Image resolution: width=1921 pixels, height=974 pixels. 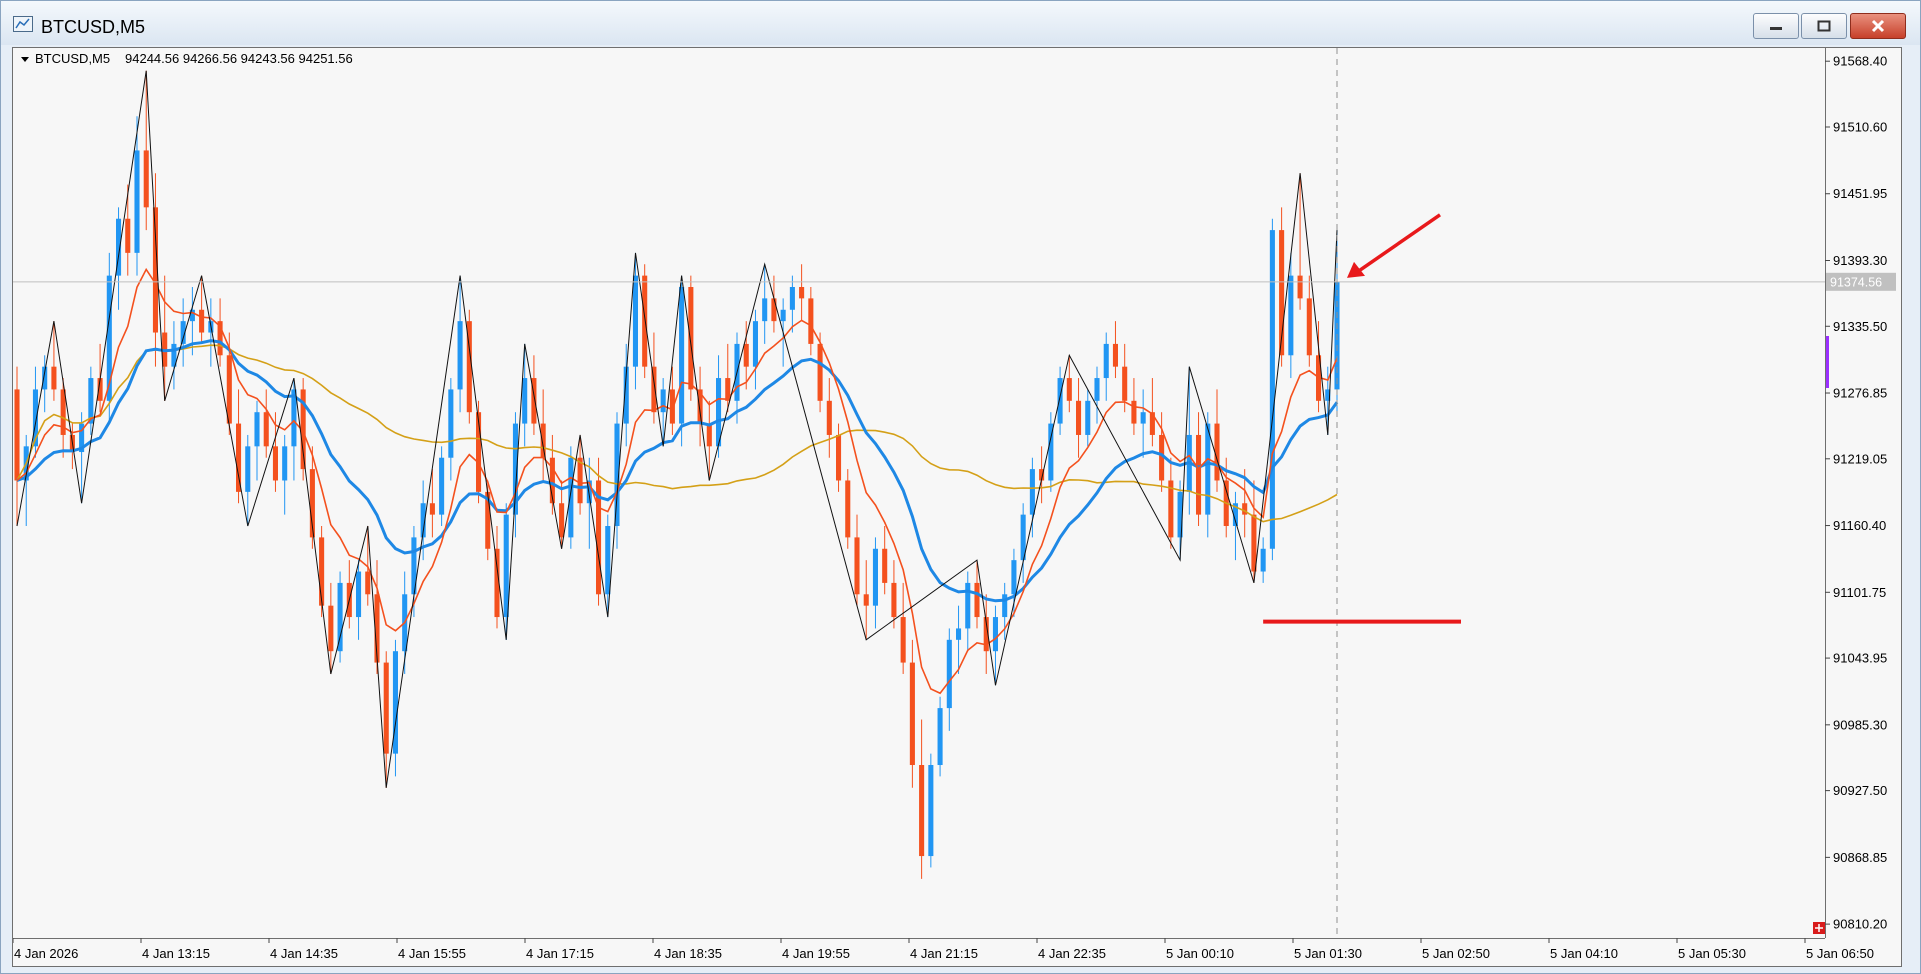 What do you see at coordinates (1860, 326) in the screenshot?
I see `price-tick-label: 91335.50` at bounding box center [1860, 326].